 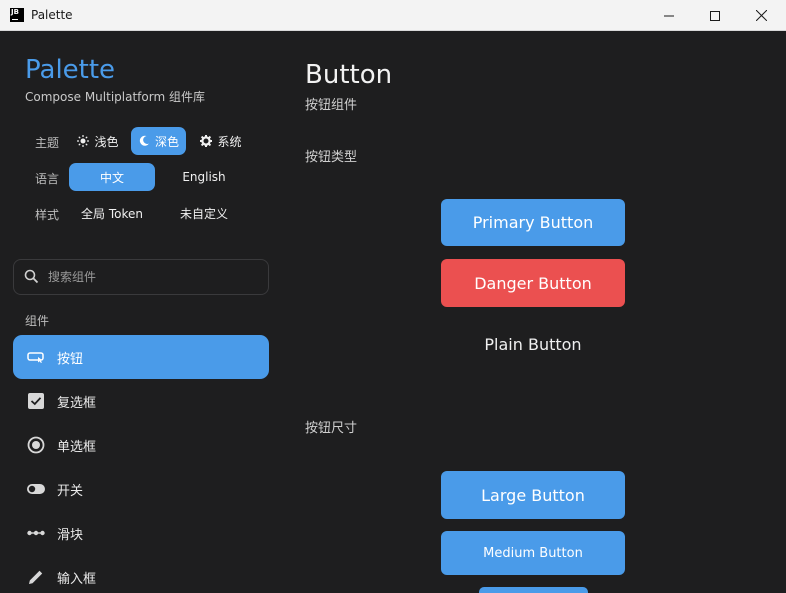 I want to click on minimize-icon, so click(x=669, y=15).